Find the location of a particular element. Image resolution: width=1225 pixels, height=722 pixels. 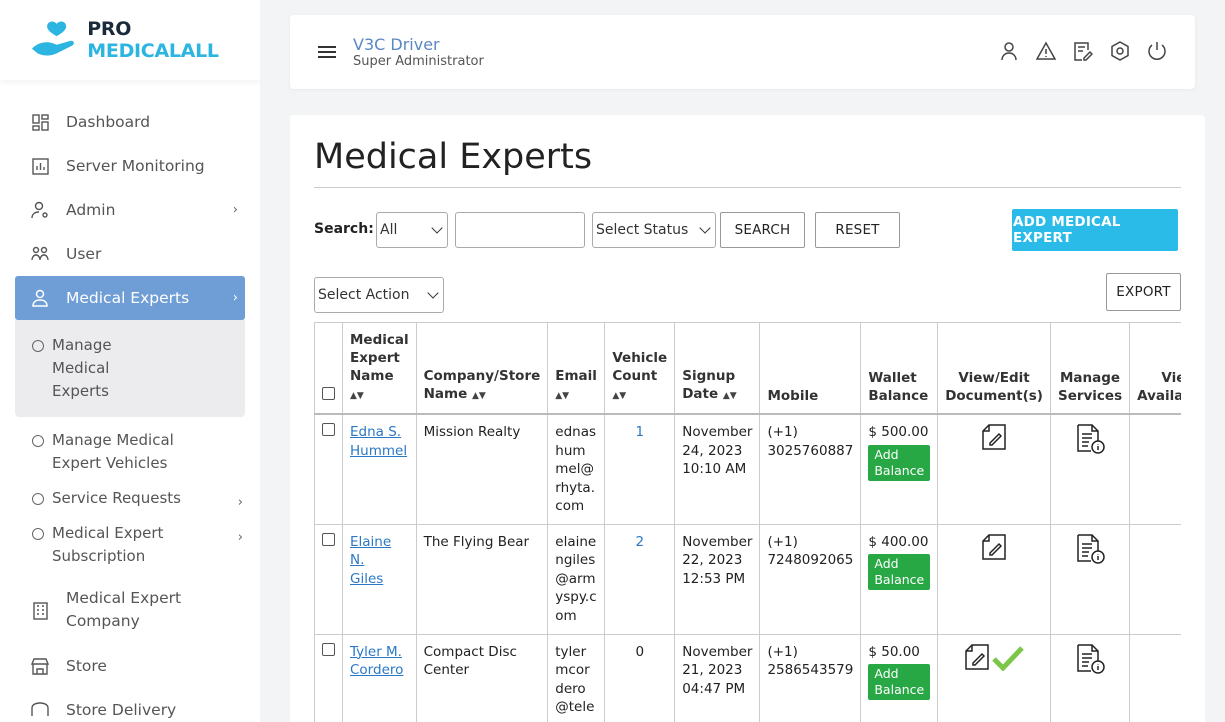

logo: PRO MEDICALALL is located at coordinates (130, 40).